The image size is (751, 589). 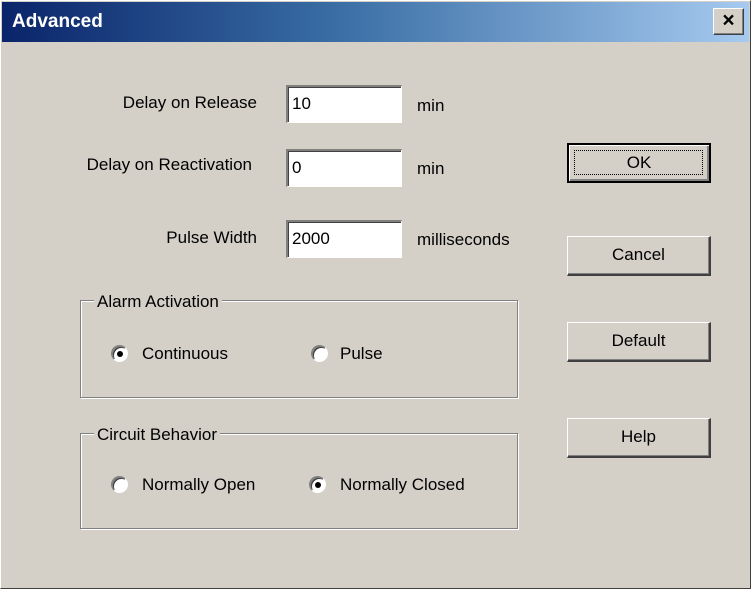 I want to click on pulse-width-unit: milliseconds, so click(x=463, y=239).